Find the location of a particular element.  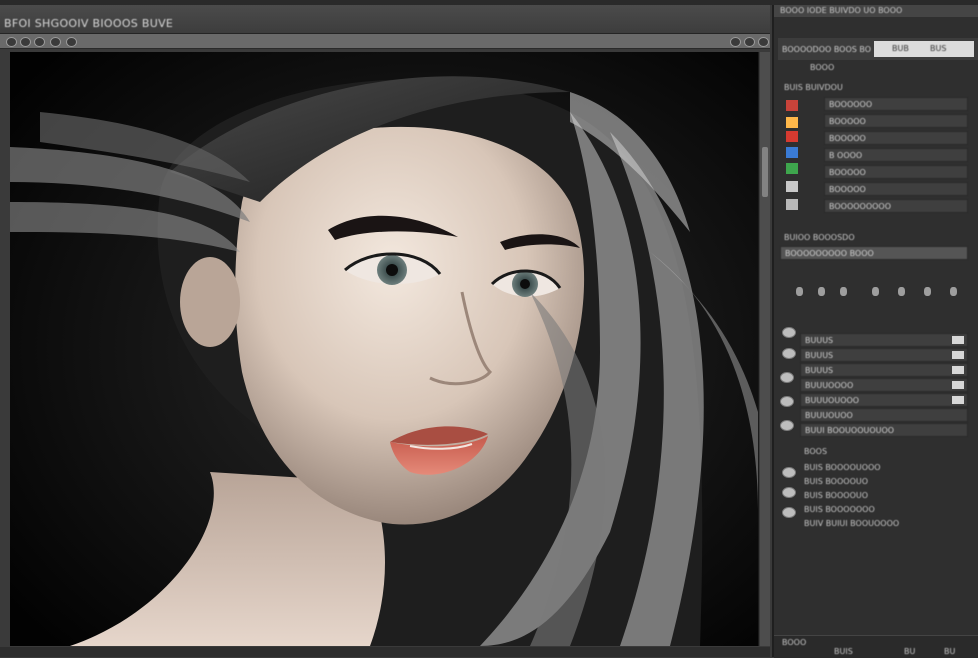

scrollbar-thumb is located at coordinates (765, 172).